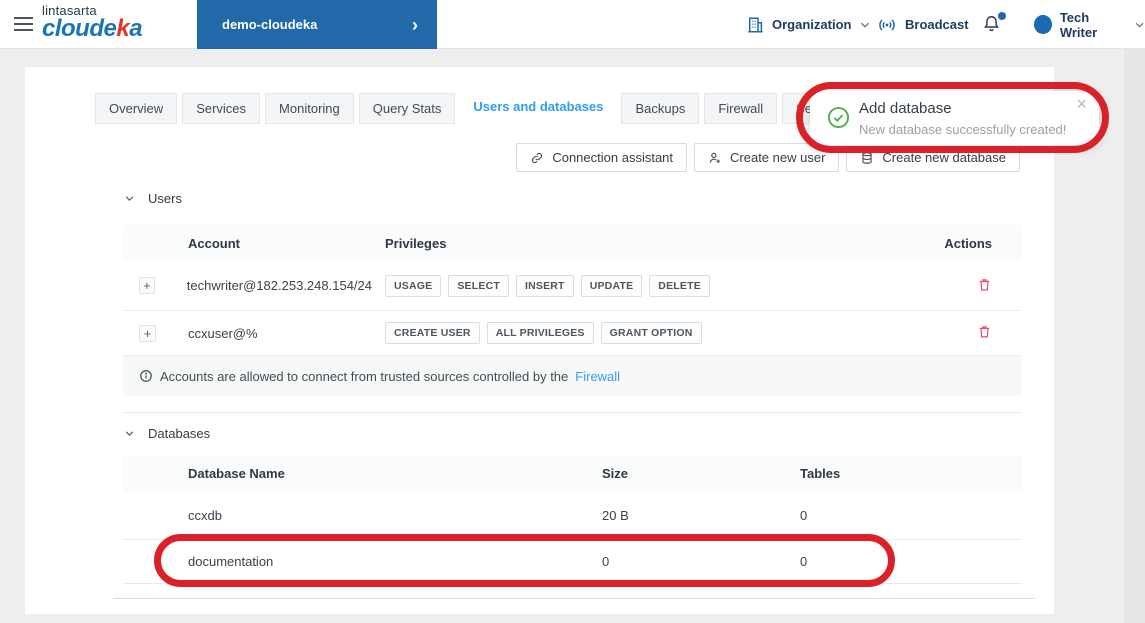 This screenshot has width=1145, height=623. Describe the element at coordinates (741, 108) in the screenshot. I see `tab-firewall: Firewall` at that location.